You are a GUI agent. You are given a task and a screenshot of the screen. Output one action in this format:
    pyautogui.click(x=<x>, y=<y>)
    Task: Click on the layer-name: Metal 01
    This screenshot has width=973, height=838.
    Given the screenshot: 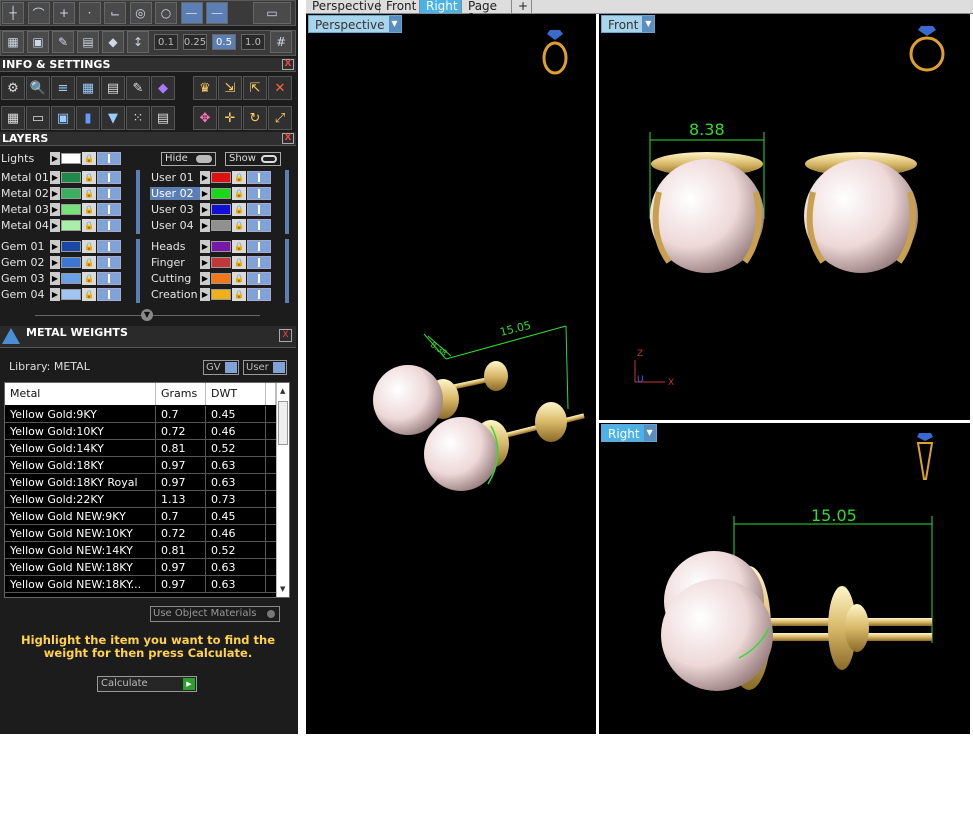 What is the action you would take?
    pyautogui.click(x=25, y=177)
    